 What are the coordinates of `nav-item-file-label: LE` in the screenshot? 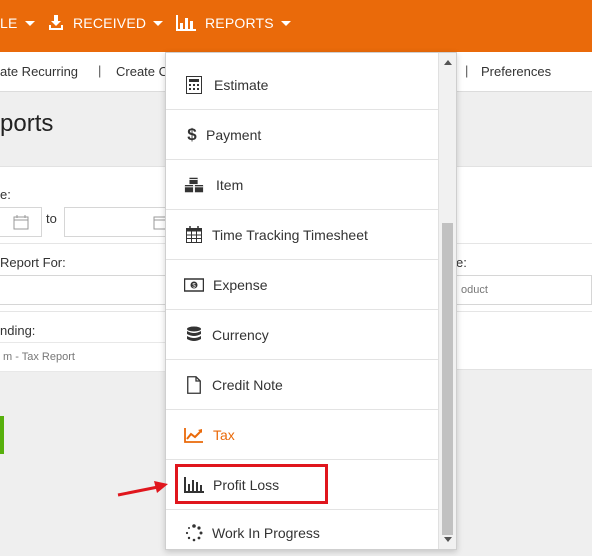 It's located at (9, 23).